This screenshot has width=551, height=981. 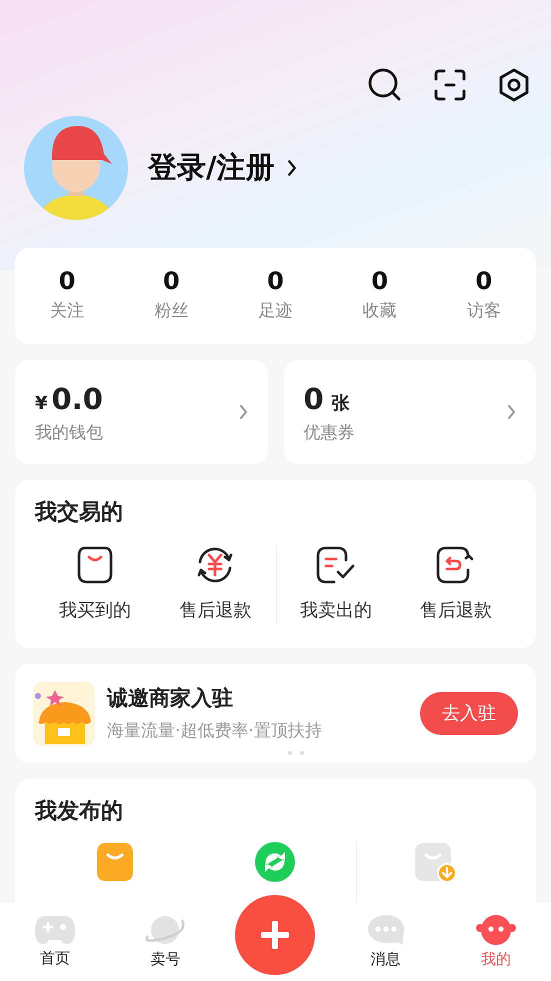 What do you see at coordinates (222, 168) in the screenshot?
I see `login-link: 登录/注册` at bounding box center [222, 168].